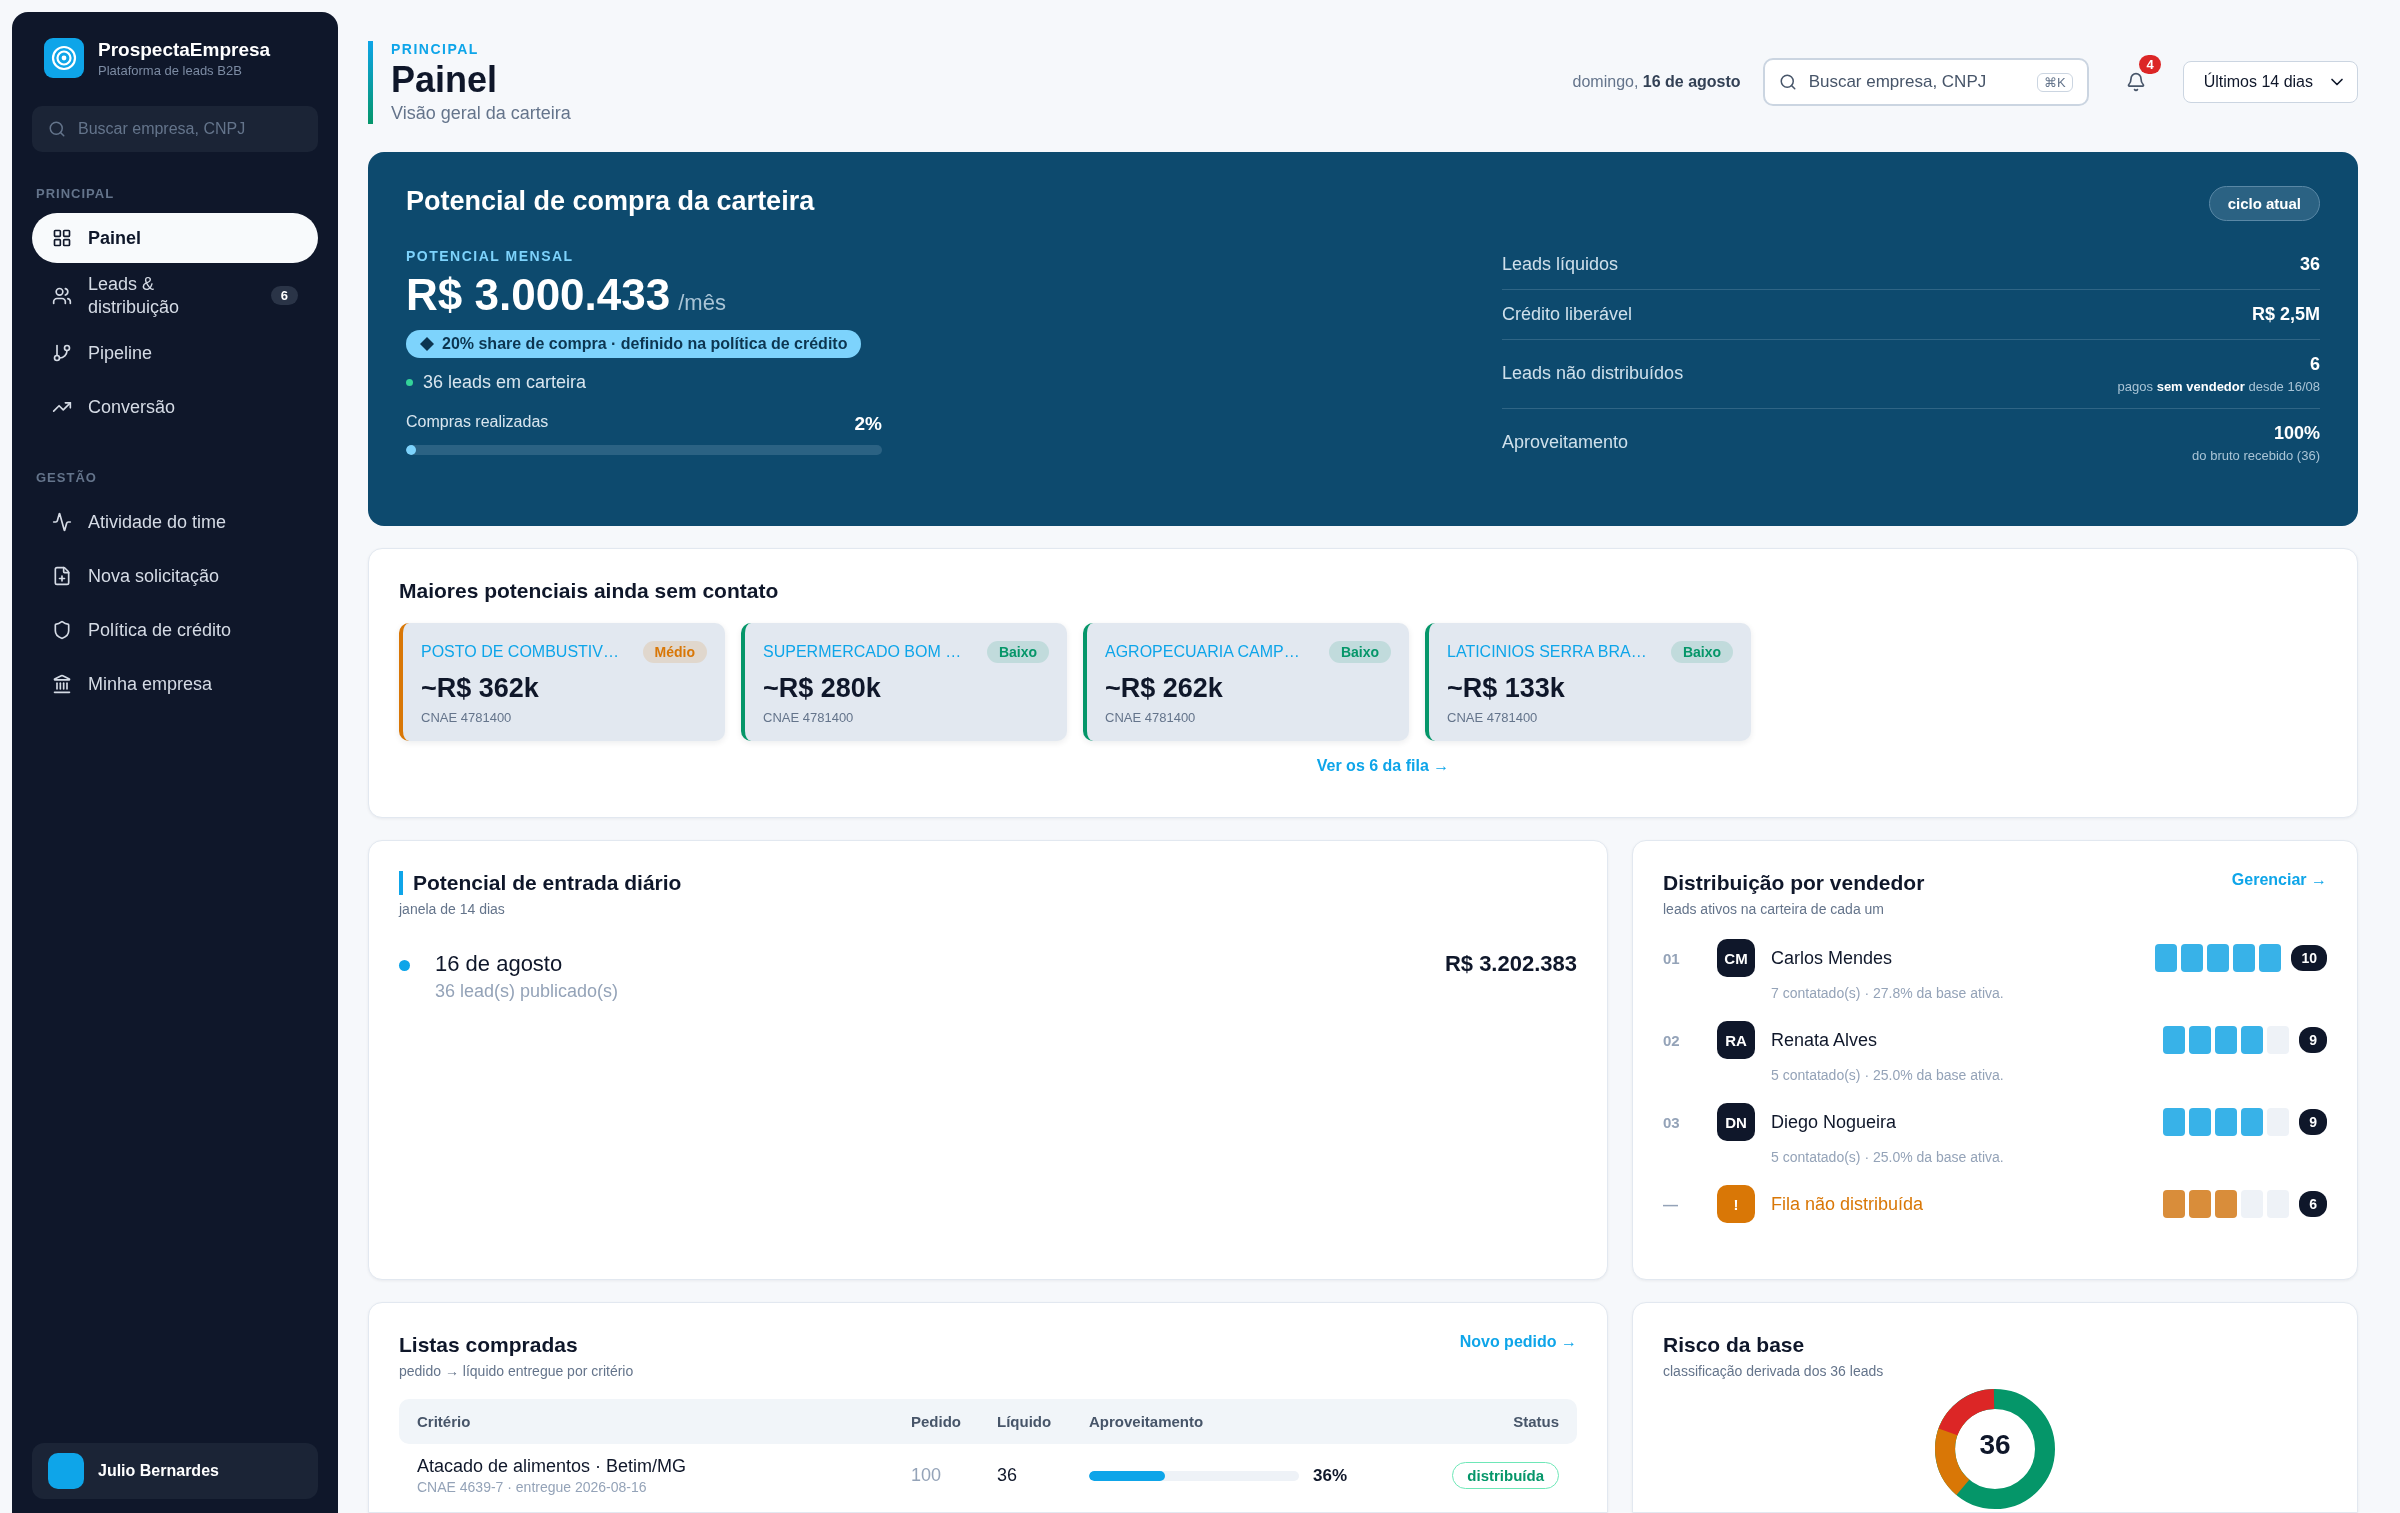 This screenshot has height=1513, width=2400. What do you see at coordinates (490, 255) in the screenshot?
I see `metric-label: POTENCIAL MENSAL` at bounding box center [490, 255].